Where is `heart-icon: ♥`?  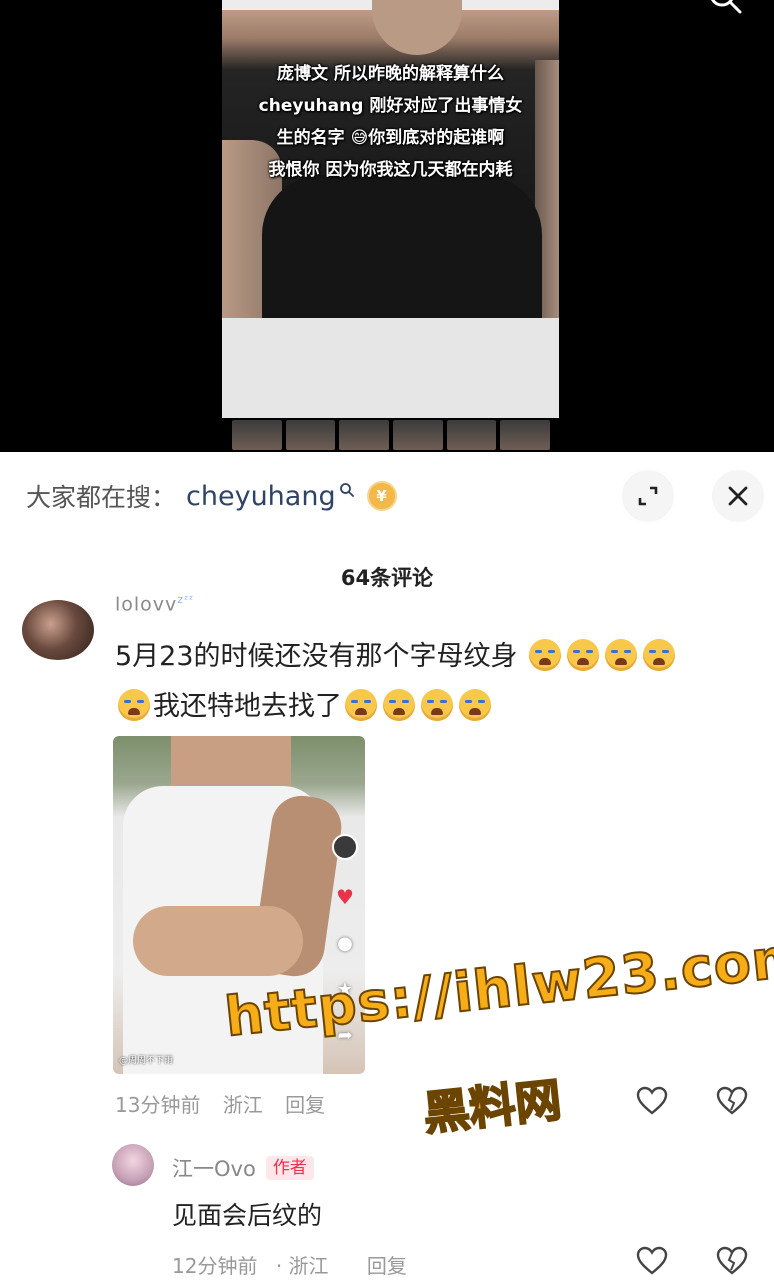 heart-icon: ♥ is located at coordinates (345, 897).